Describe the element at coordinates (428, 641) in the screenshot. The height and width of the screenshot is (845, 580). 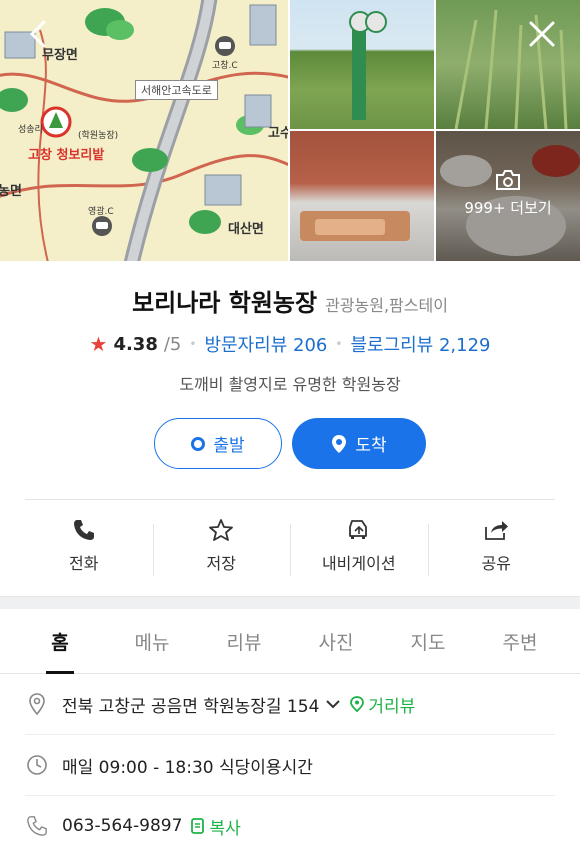
I see `tab-map: 지도` at that location.